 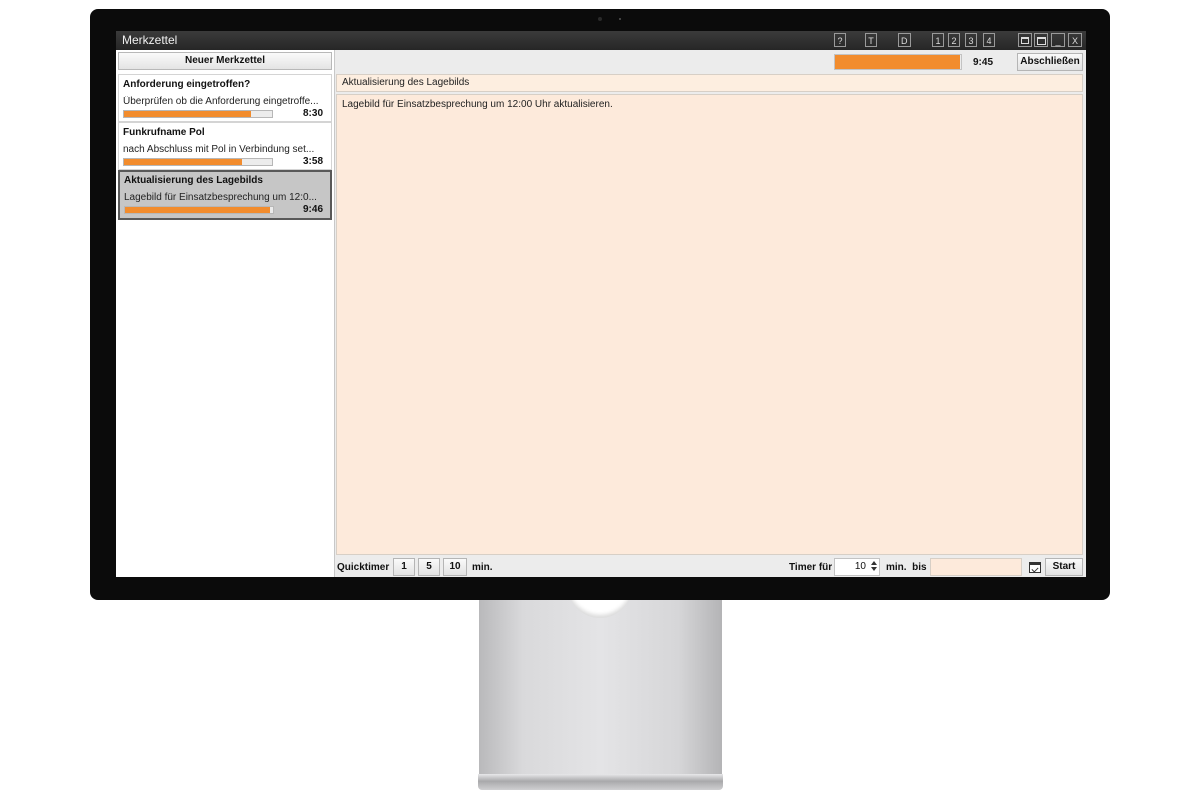 What do you see at coordinates (225, 61) in the screenshot?
I see `new-note-button: Neuer Merkzettel` at bounding box center [225, 61].